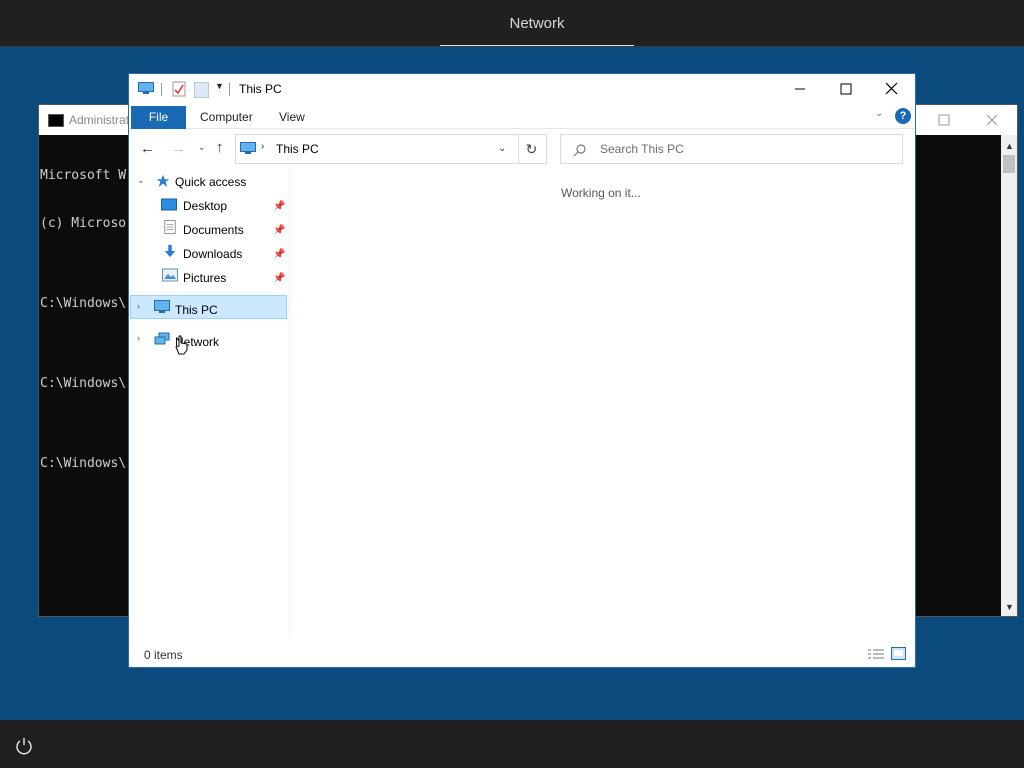  Describe the element at coordinates (1009, 607) in the screenshot. I see `scroll-down-icon: ▼` at that location.